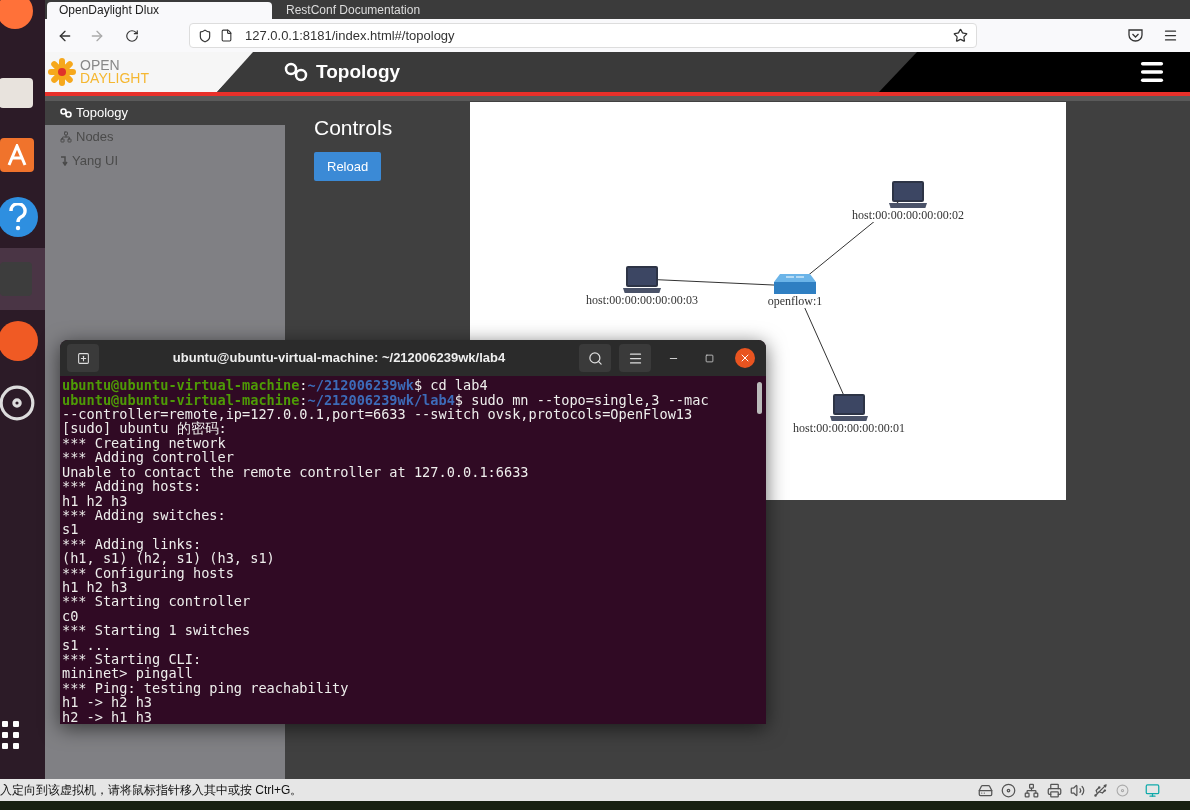 This screenshot has height=810, width=1190. I want to click on disc-icon, so click(1008, 790).